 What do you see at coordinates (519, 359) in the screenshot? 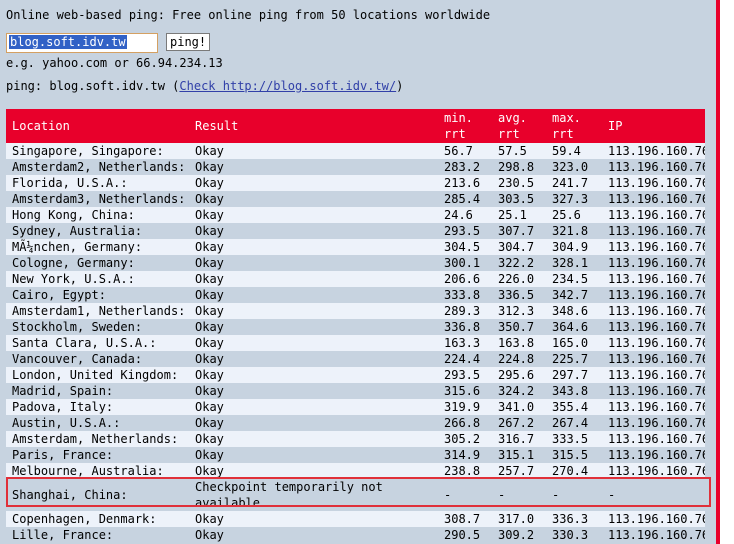
I see `cell-avg: 224.8` at bounding box center [519, 359].